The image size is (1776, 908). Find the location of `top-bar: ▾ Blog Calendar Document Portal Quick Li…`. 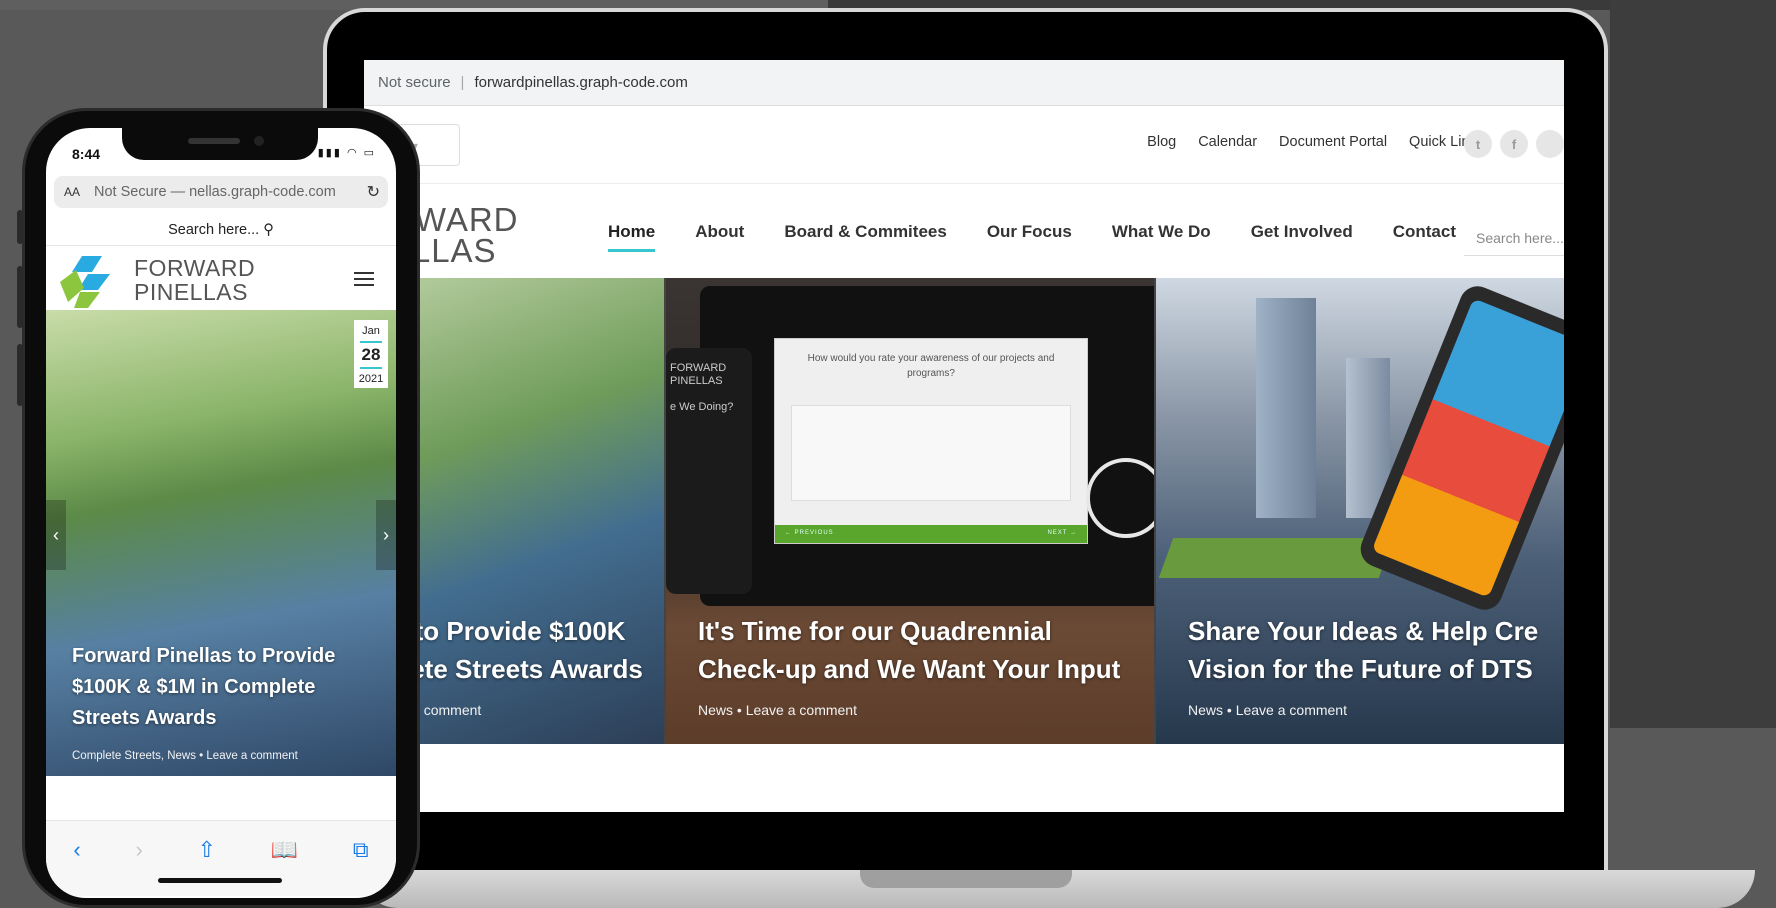

top-bar: ▾ Blog Calendar Document Portal Quick Li… is located at coordinates (964, 145).